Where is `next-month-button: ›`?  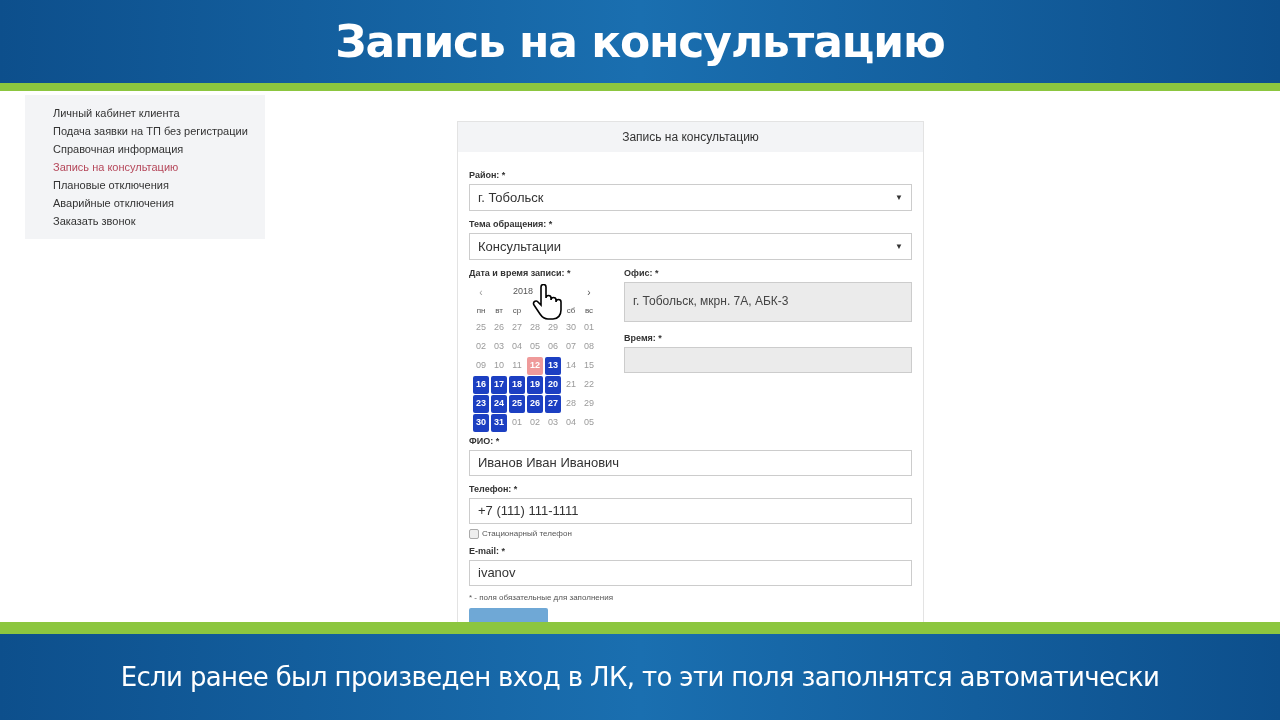 next-month-button: › is located at coordinates (589, 292).